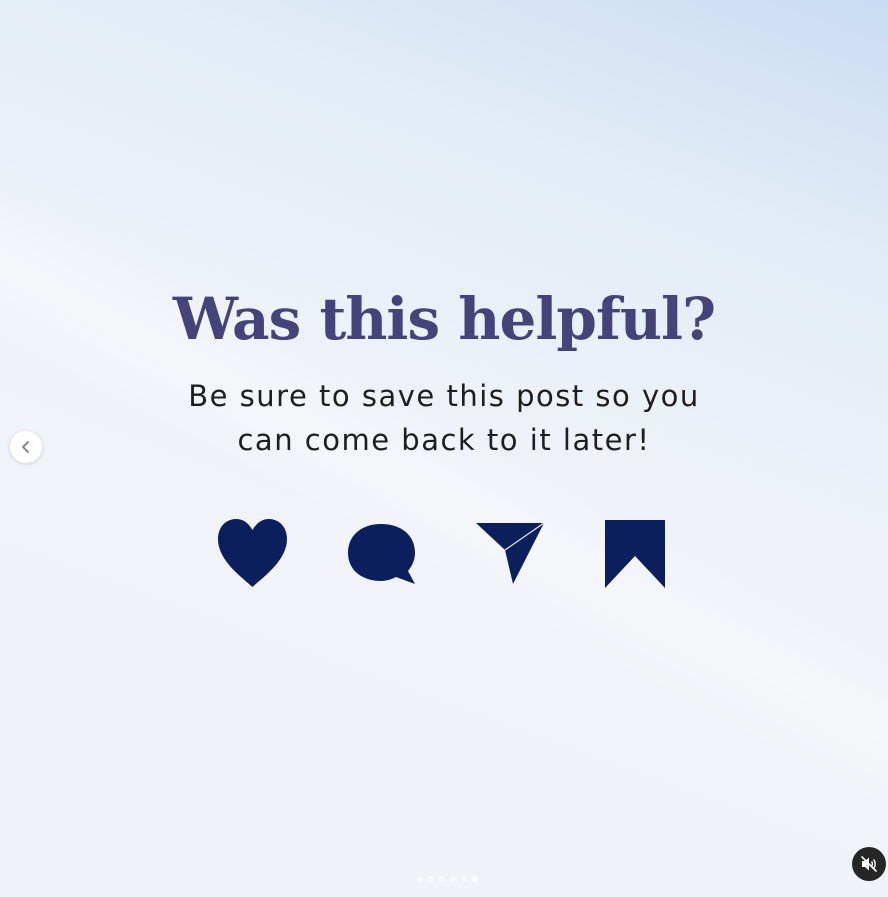 Image resolution: width=888 pixels, height=897 pixels. What do you see at coordinates (444, 319) in the screenshot?
I see `slide-headline: Was this helpful?` at bounding box center [444, 319].